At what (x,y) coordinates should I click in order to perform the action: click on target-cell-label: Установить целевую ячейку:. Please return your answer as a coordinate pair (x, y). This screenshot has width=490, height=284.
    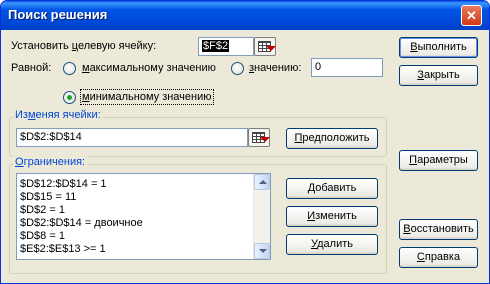
    Looking at the image, I should click on (83, 46).